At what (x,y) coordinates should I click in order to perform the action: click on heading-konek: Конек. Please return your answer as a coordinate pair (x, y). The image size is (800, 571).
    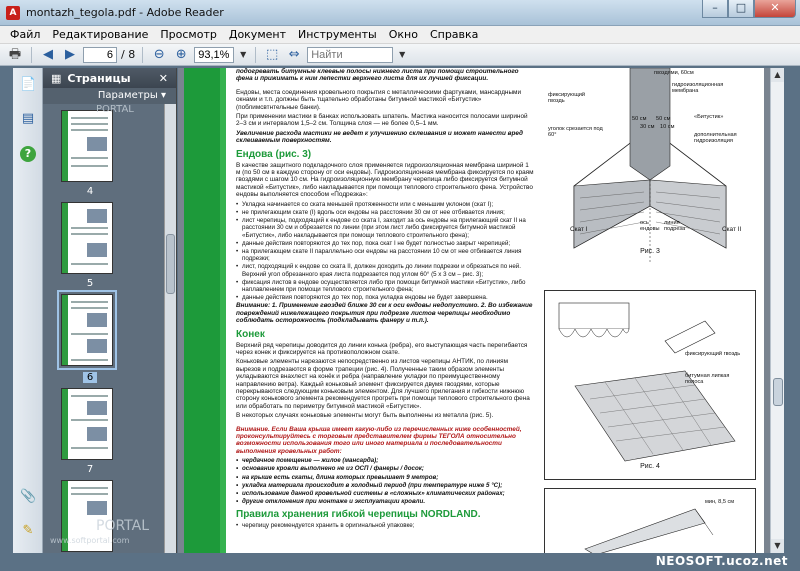
    Looking at the image, I should click on (250, 334).